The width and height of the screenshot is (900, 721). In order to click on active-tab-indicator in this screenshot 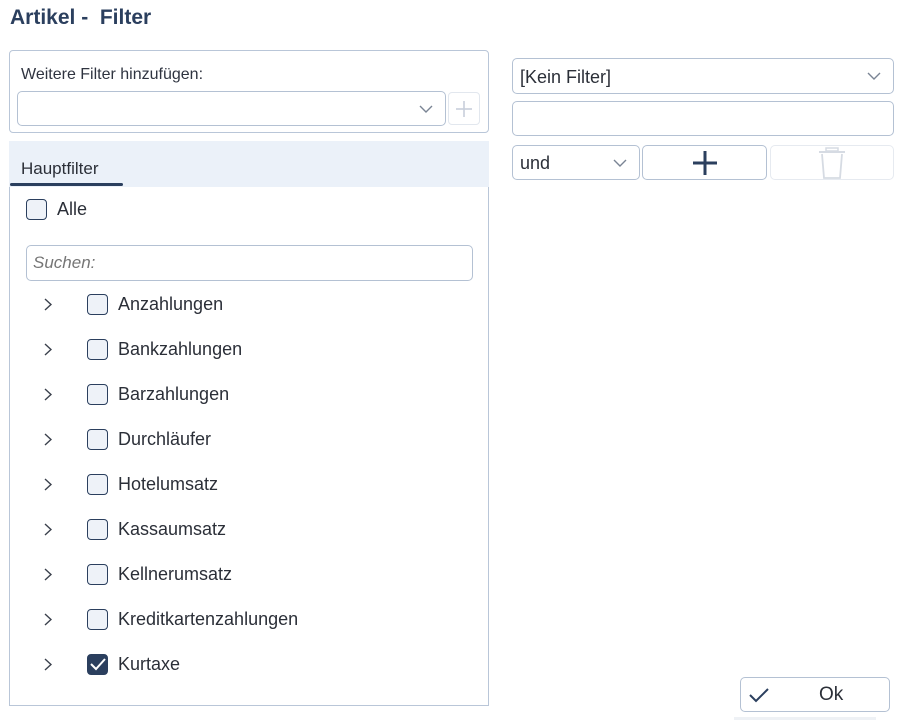, I will do `click(66, 184)`.